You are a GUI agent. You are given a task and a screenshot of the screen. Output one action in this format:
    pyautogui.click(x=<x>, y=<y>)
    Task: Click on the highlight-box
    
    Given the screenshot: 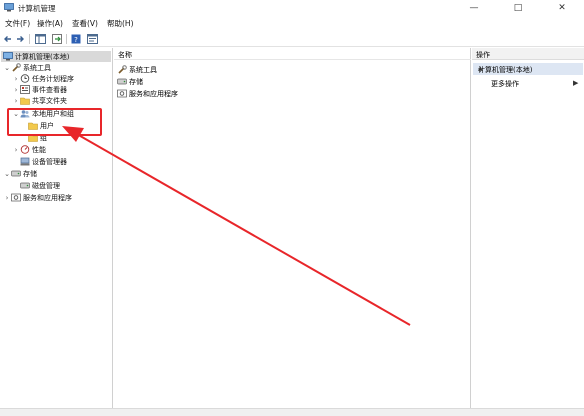 What is the action you would take?
    pyautogui.click(x=54, y=122)
    